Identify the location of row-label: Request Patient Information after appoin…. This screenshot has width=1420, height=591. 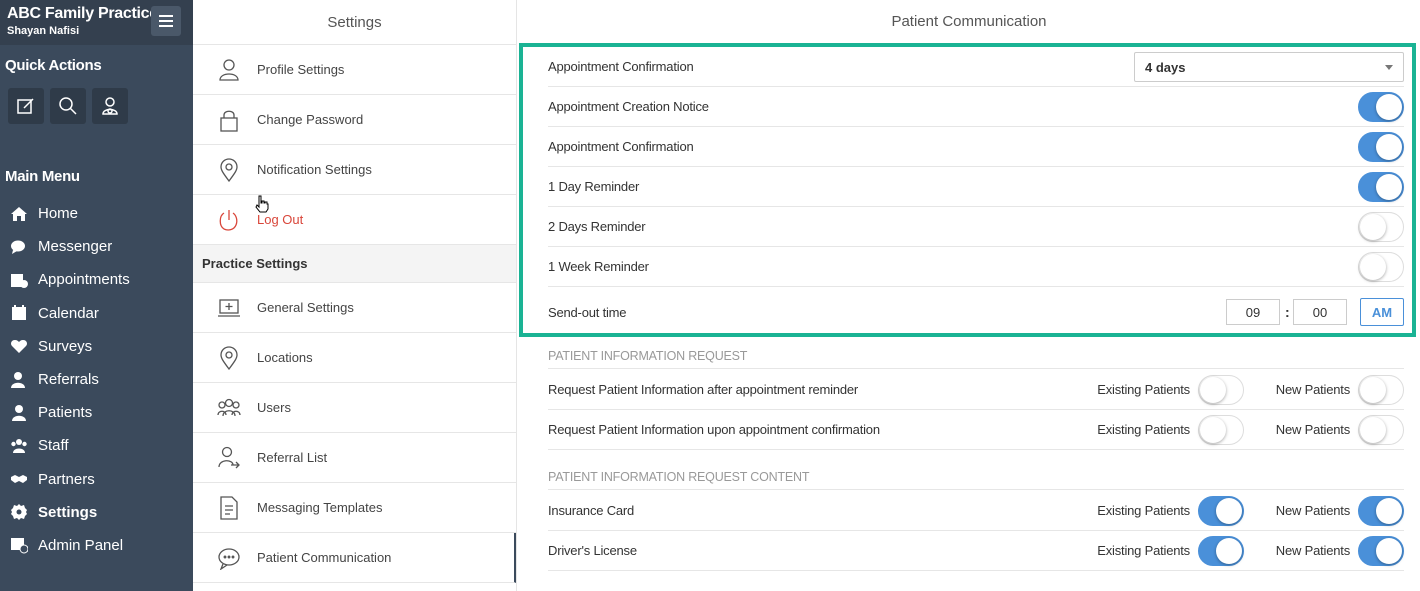
(703, 389).